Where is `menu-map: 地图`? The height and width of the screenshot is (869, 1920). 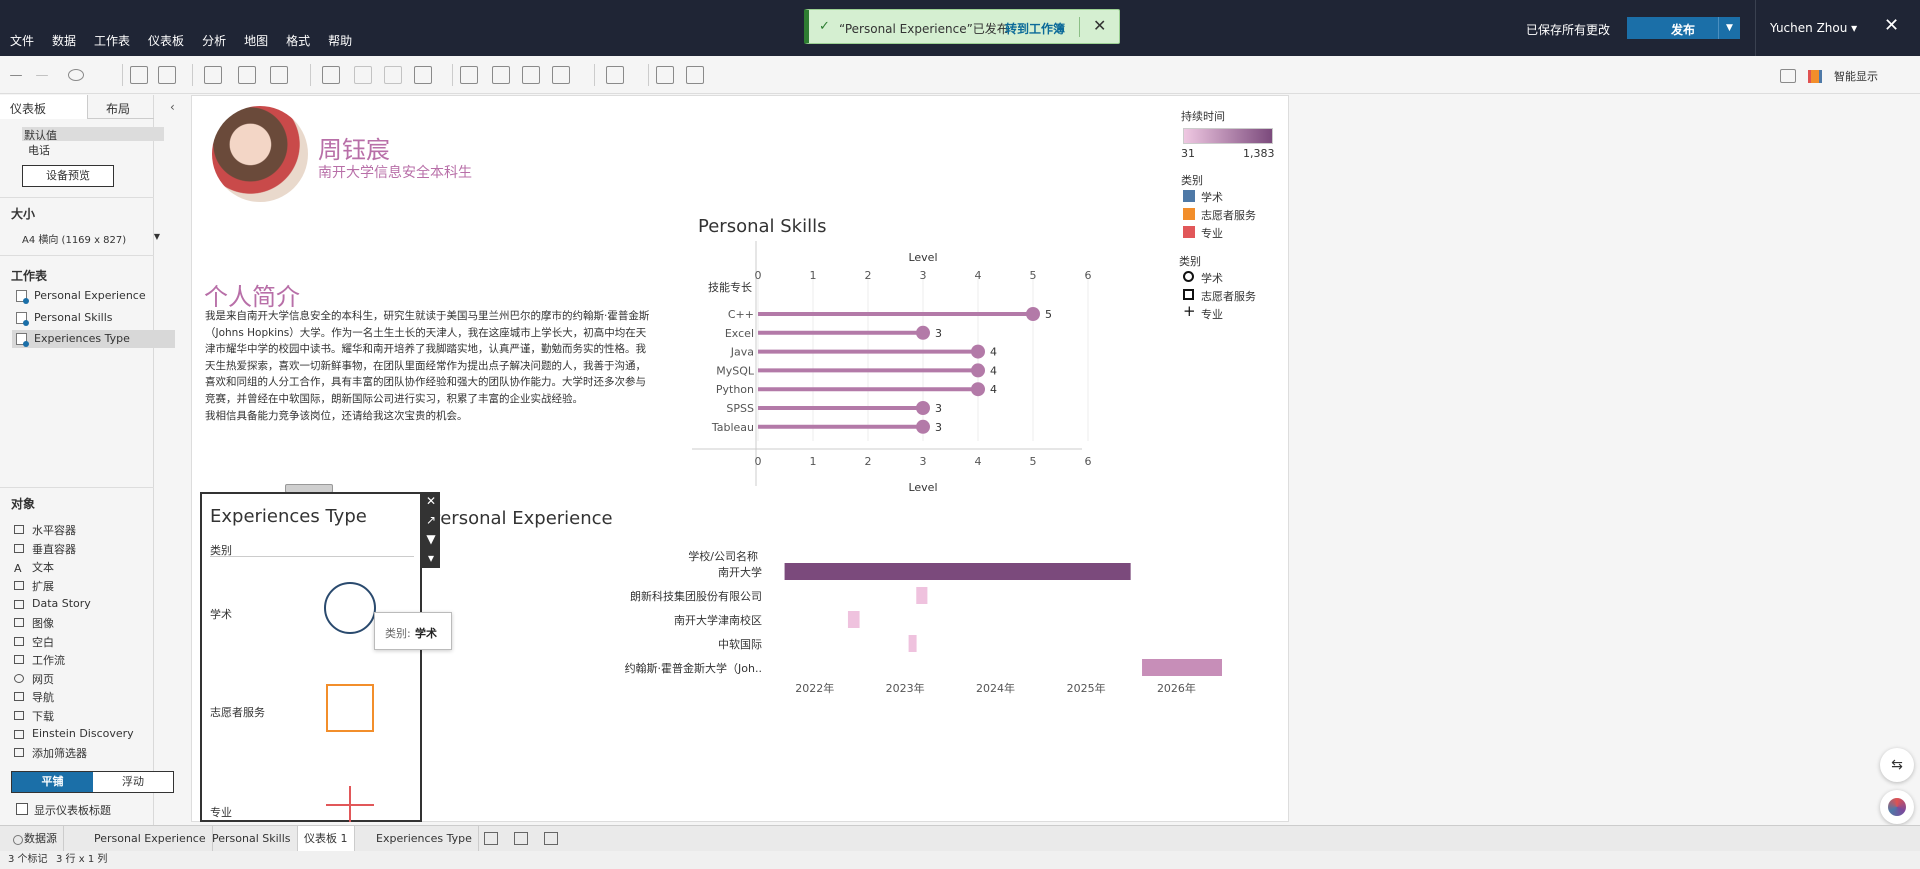
menu-map: 地图 is located at coordinates (256, 40).